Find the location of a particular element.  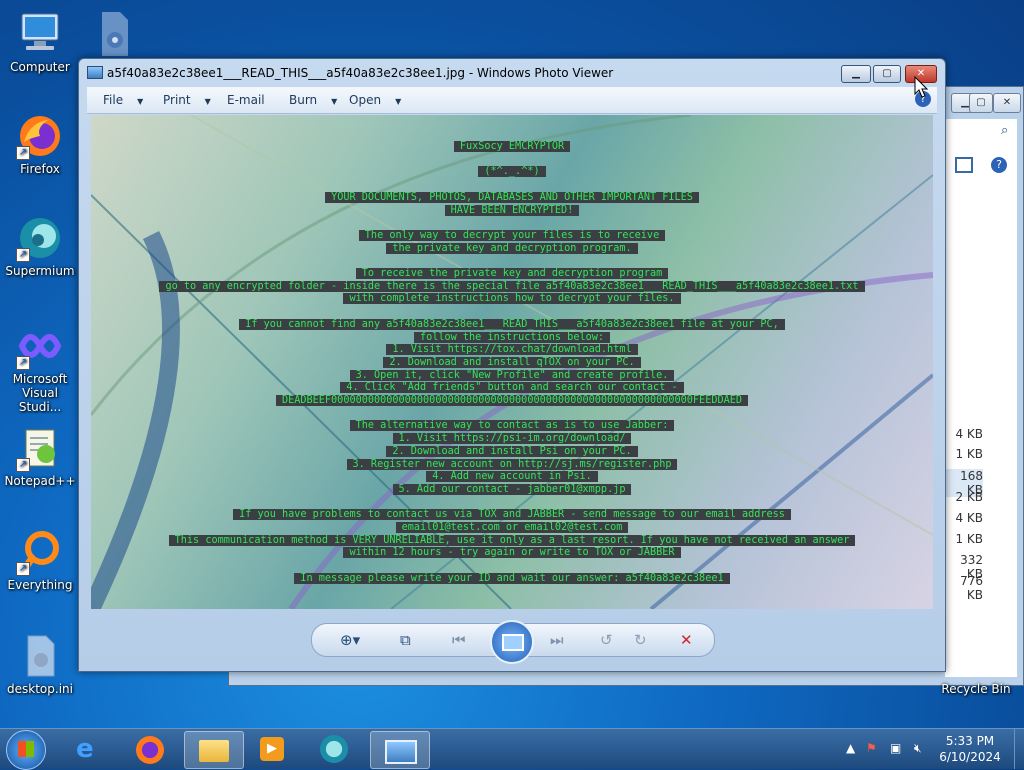

computer-icon is located at coordinates (40, 34).